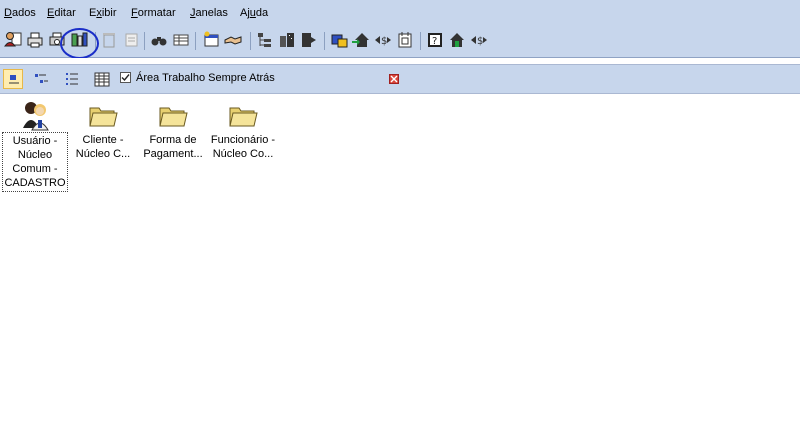  I want to click on menu-dados: Dados, so click(20, 13).